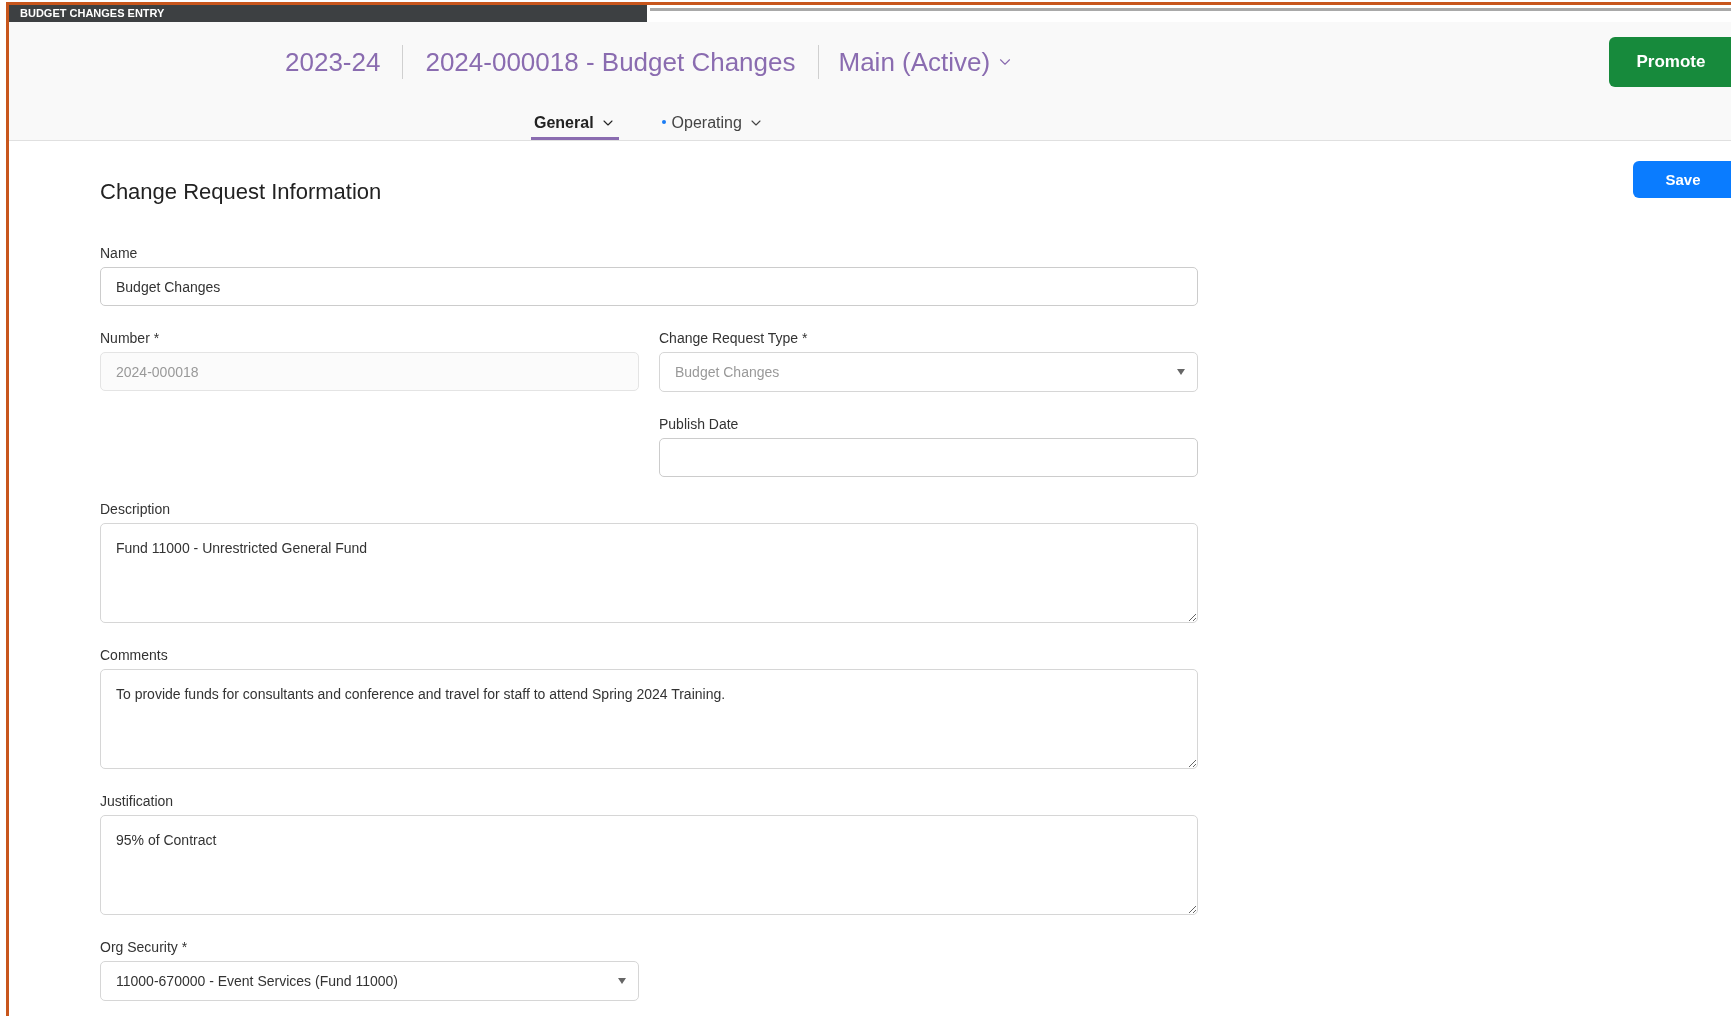 Image resolution: width=1731 pixels, height=1016 pixels. Describe the element at coordinates (610, 62) in the screenshot. I see `breadcrumb-text: 2024-000018 - Budget Changes` at that location.